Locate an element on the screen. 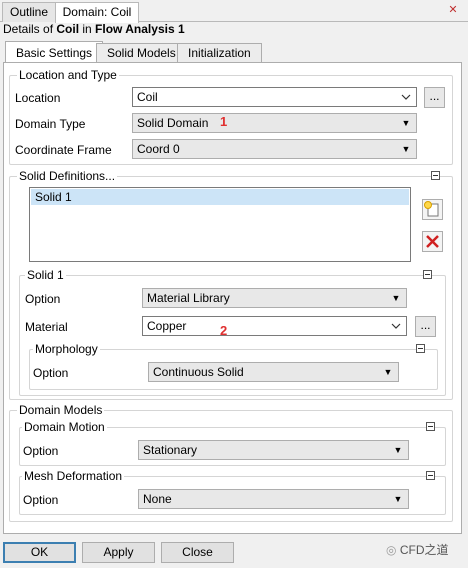  domain-type-value: Solid Domain is located at coordinates (173, 123).